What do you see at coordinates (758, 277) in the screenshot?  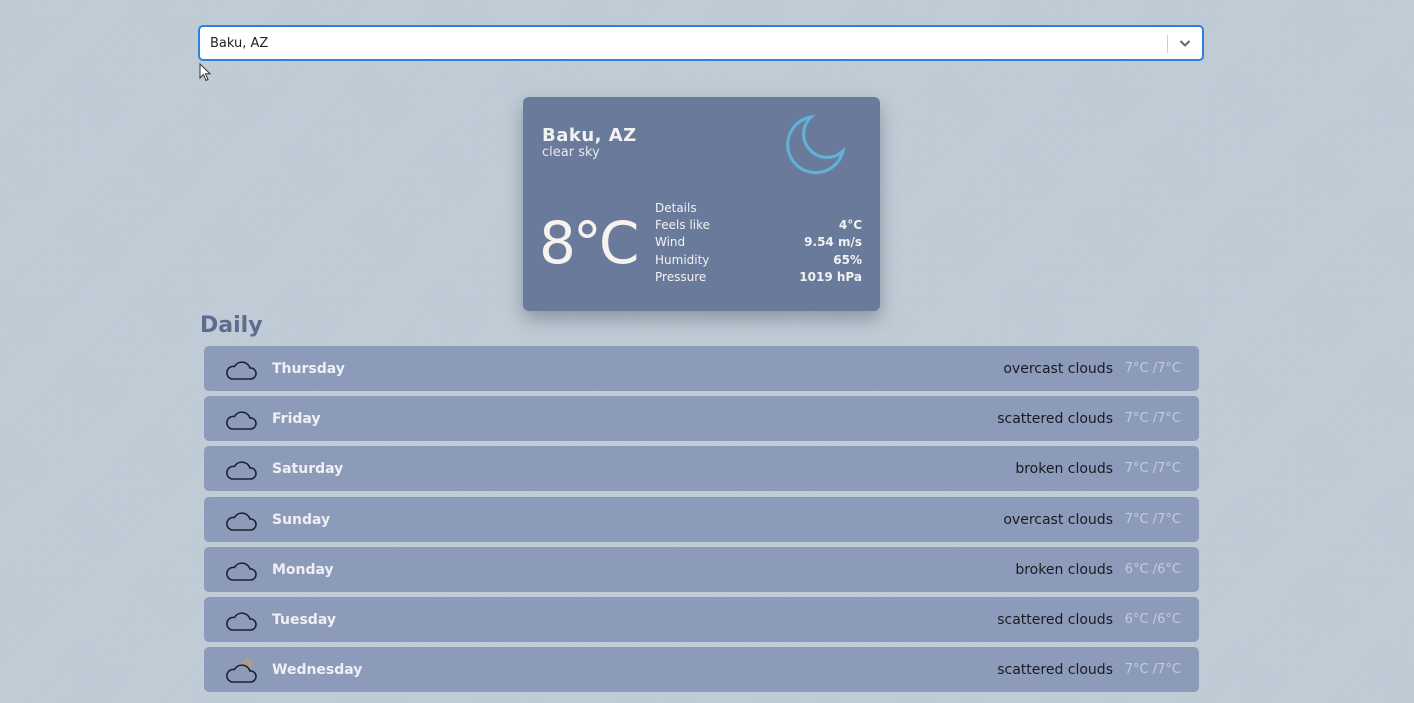 I see `detail-row-pressure: Pressure 1019 hPa` at bounding box center [758, 277].